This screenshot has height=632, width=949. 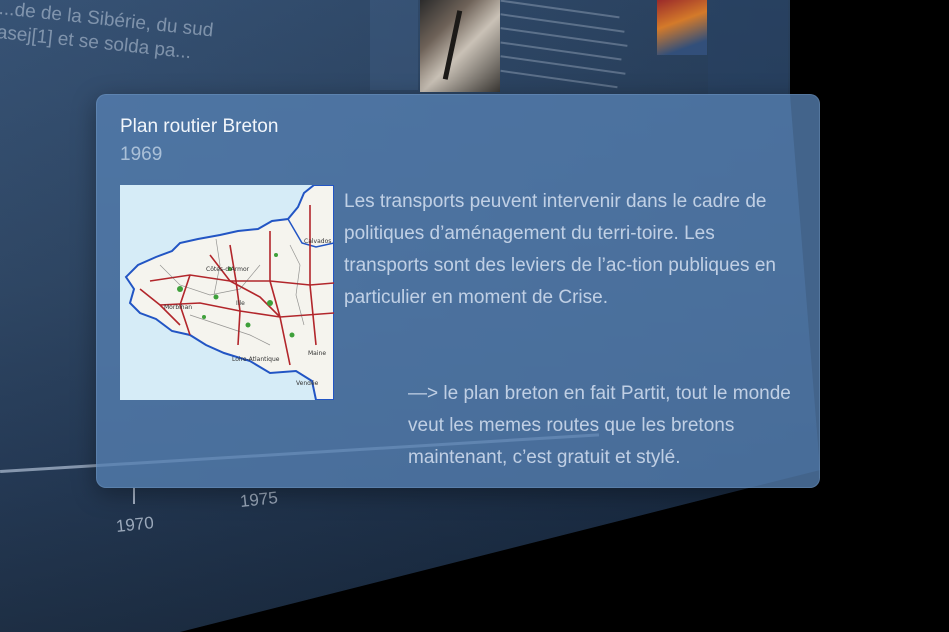 I want to click on svg-text: Loire-Atlantique, so click(x=256, y=359).